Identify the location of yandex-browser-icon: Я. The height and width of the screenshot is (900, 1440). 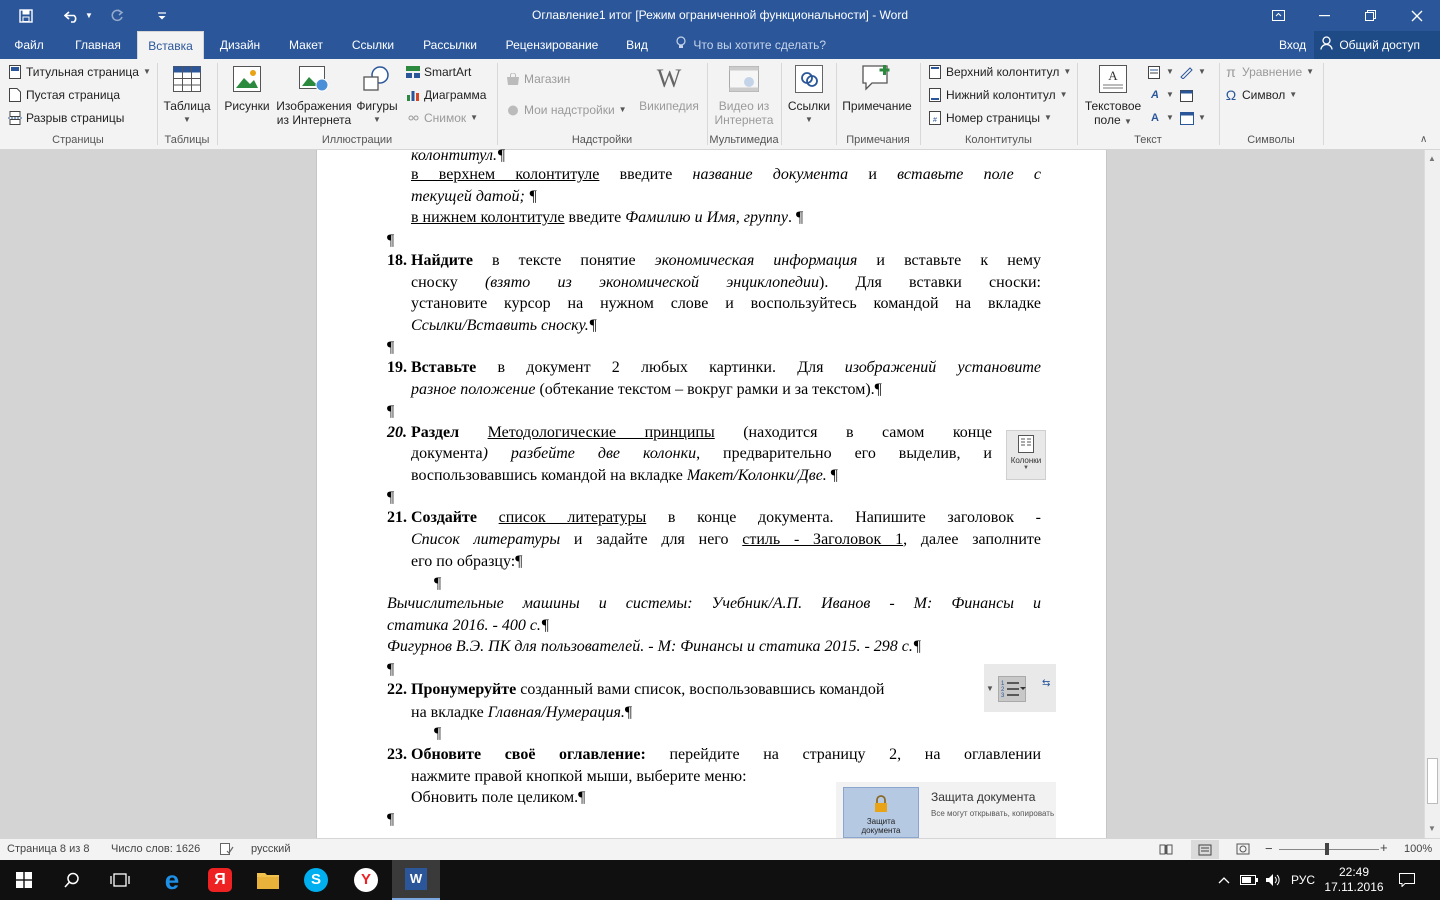
(220, 880).